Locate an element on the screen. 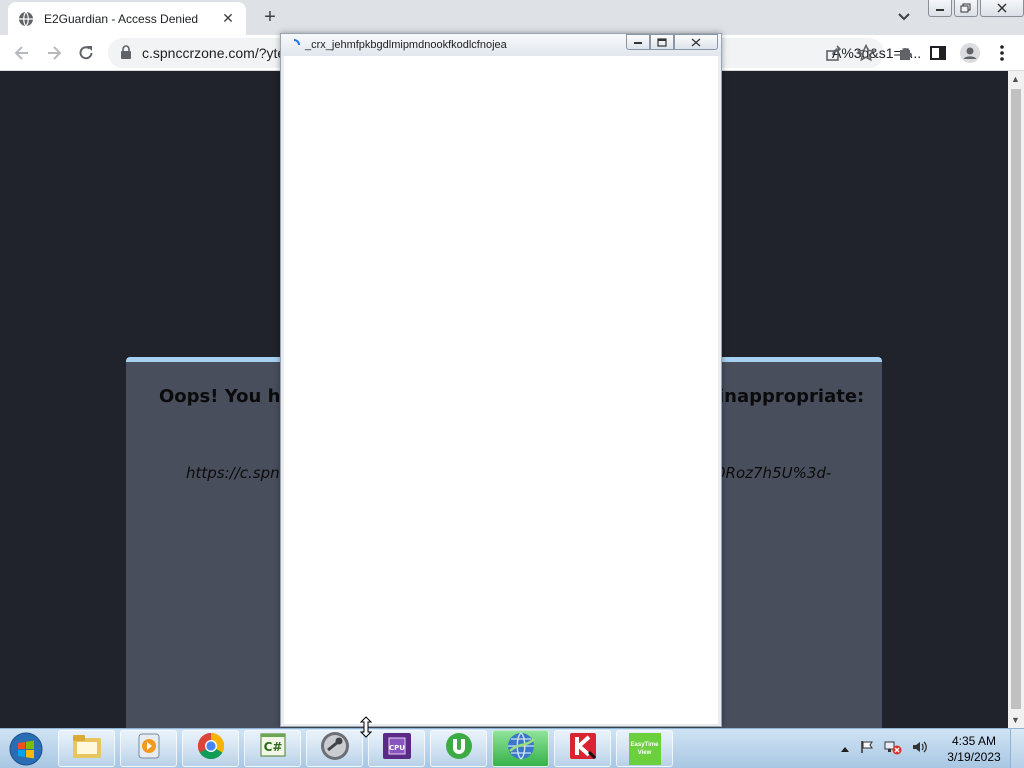 The width and height of the screenshot is (1024, 768). csharp-editor-icon: C# is located at coordinates (273, 748).